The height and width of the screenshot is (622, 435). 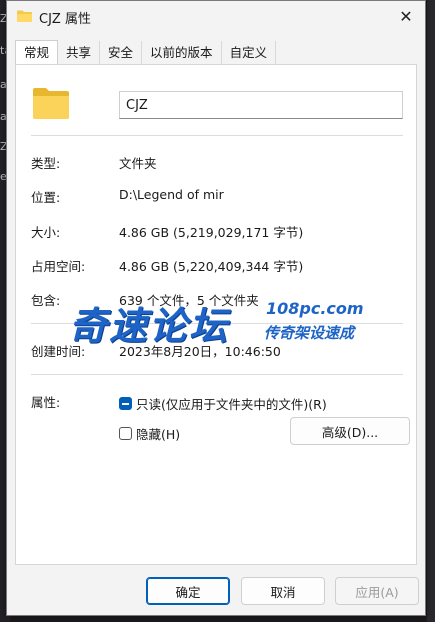 I want to click on tab-security: 安全, so click(x=121, y=52).